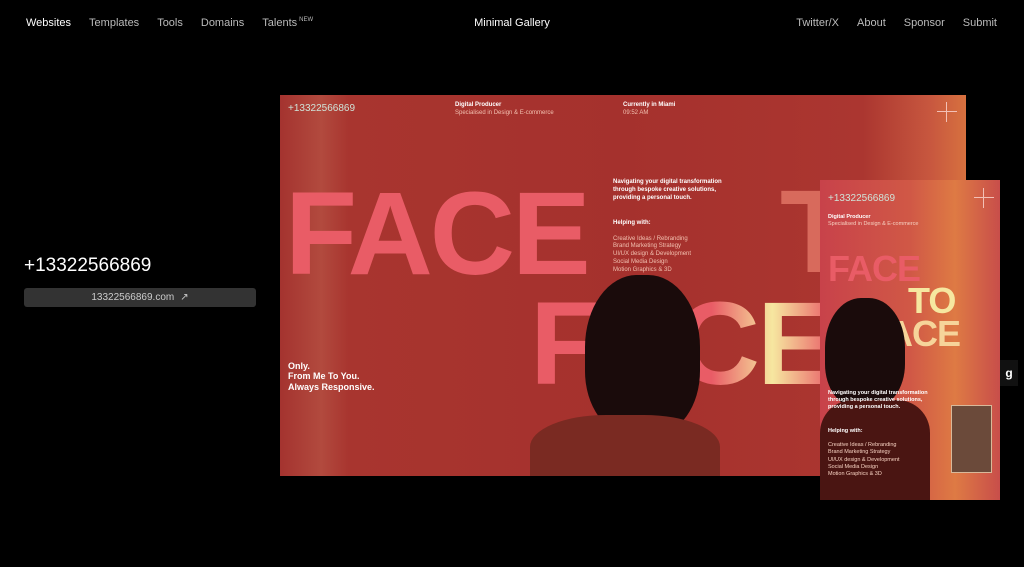 This screenshot has width=1024, height=567. I want to click on nav-tools: Tools, so click(170, 23).